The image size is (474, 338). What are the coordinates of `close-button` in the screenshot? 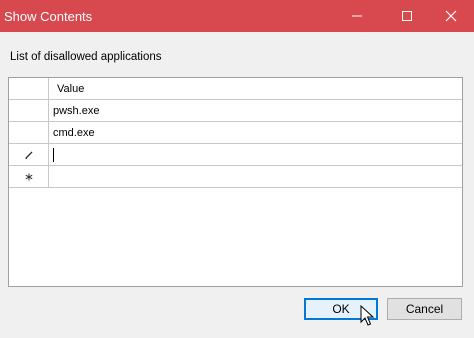 It's located at (451, 16).